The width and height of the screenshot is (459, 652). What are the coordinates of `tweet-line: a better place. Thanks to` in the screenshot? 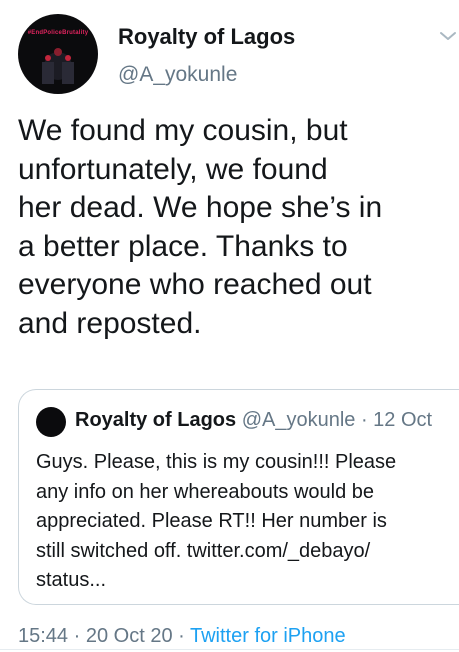 It's located at (183, 246).